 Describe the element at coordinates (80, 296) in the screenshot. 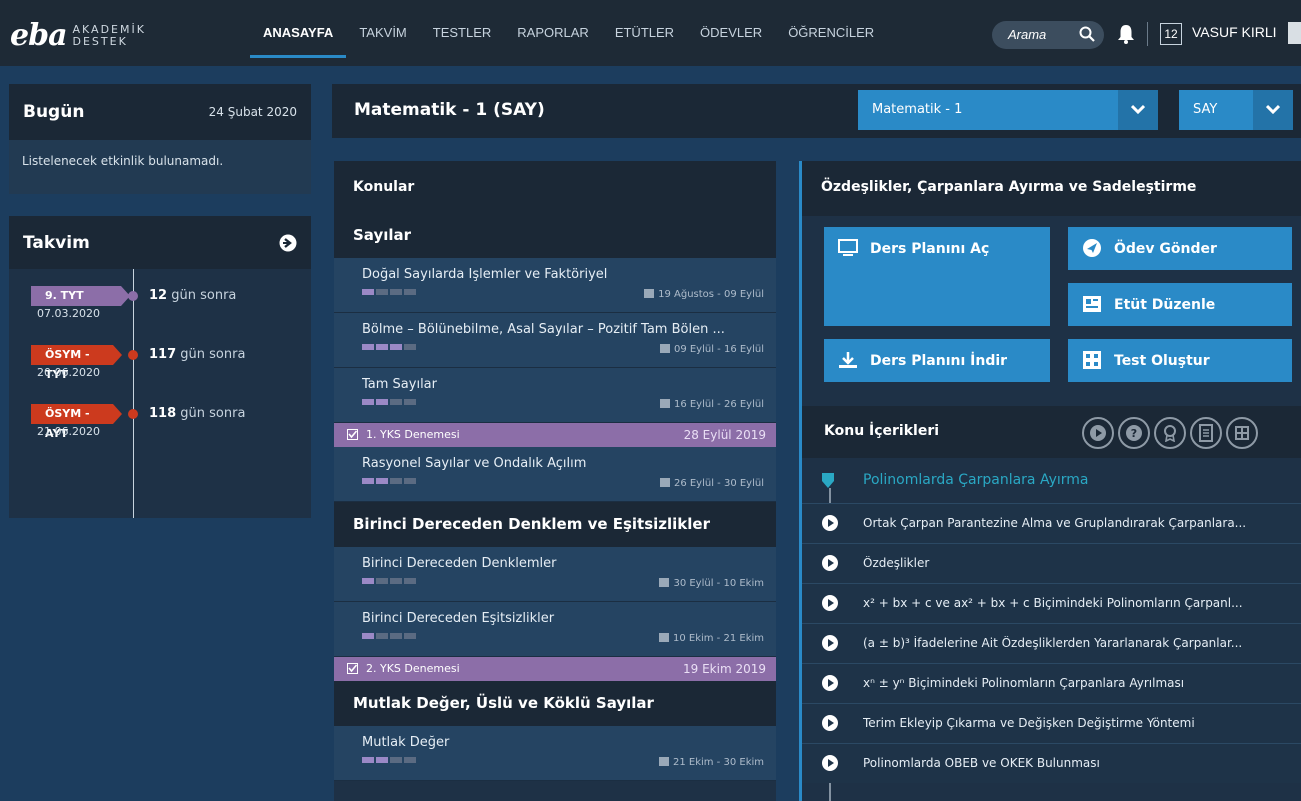

I see `event-tag: 9. TYT` at that location.